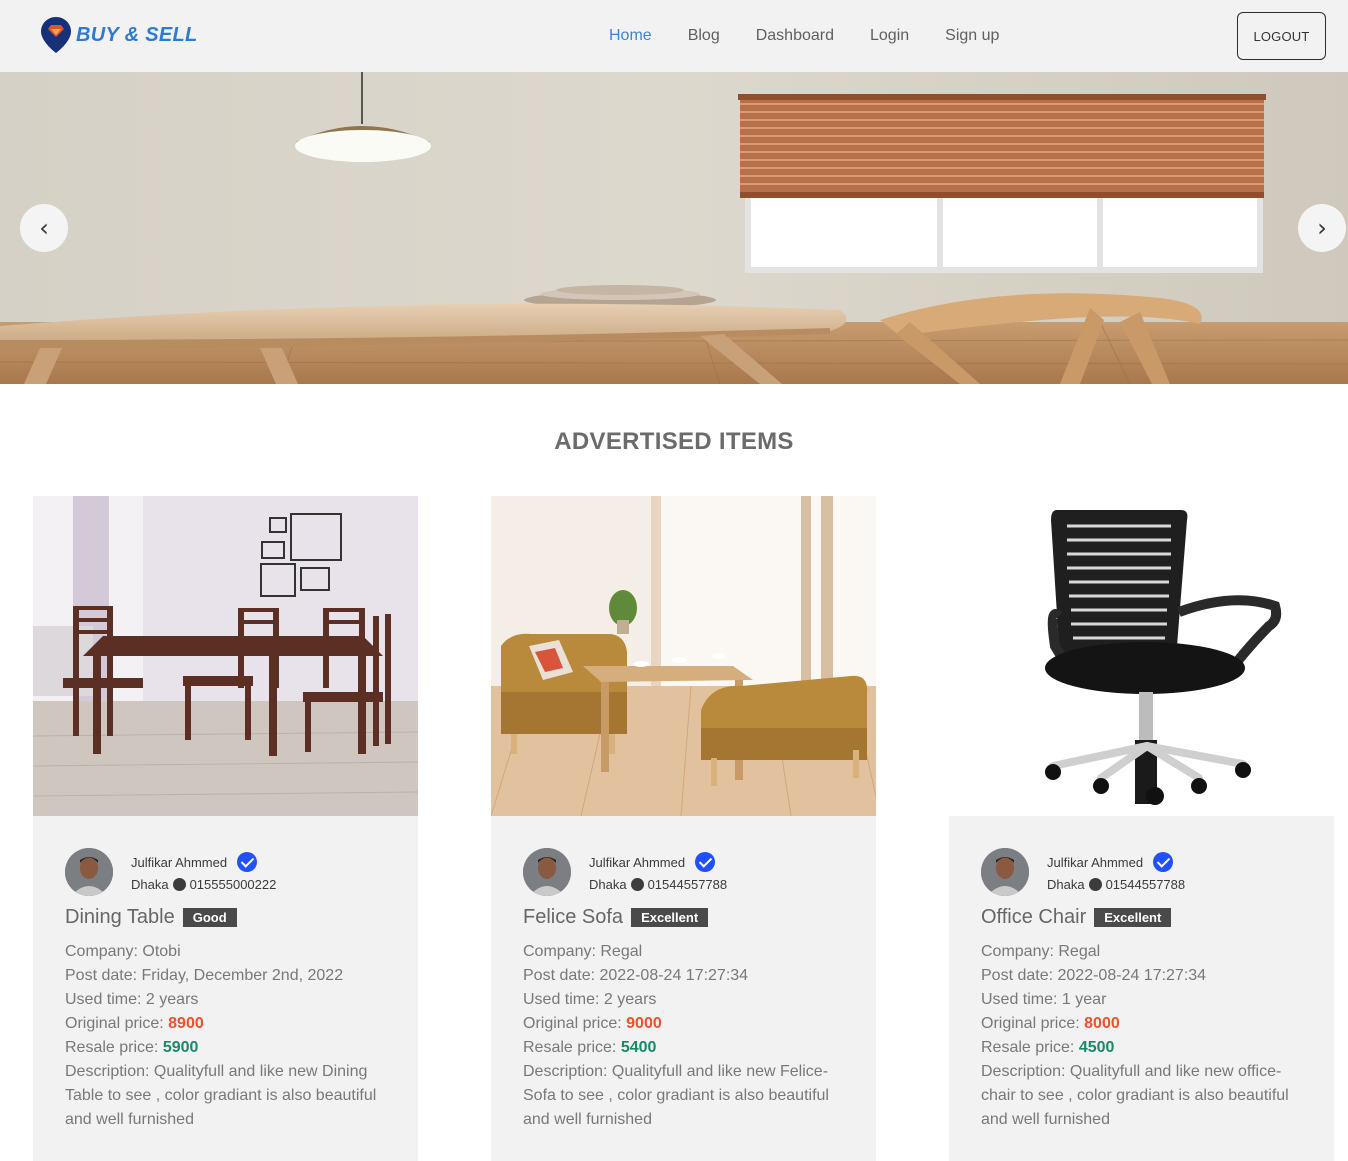  What do you see at coordinates (670, 917) in the screenshot?
I see `condition-badge: Excellent` at bounding box center [670, 917].